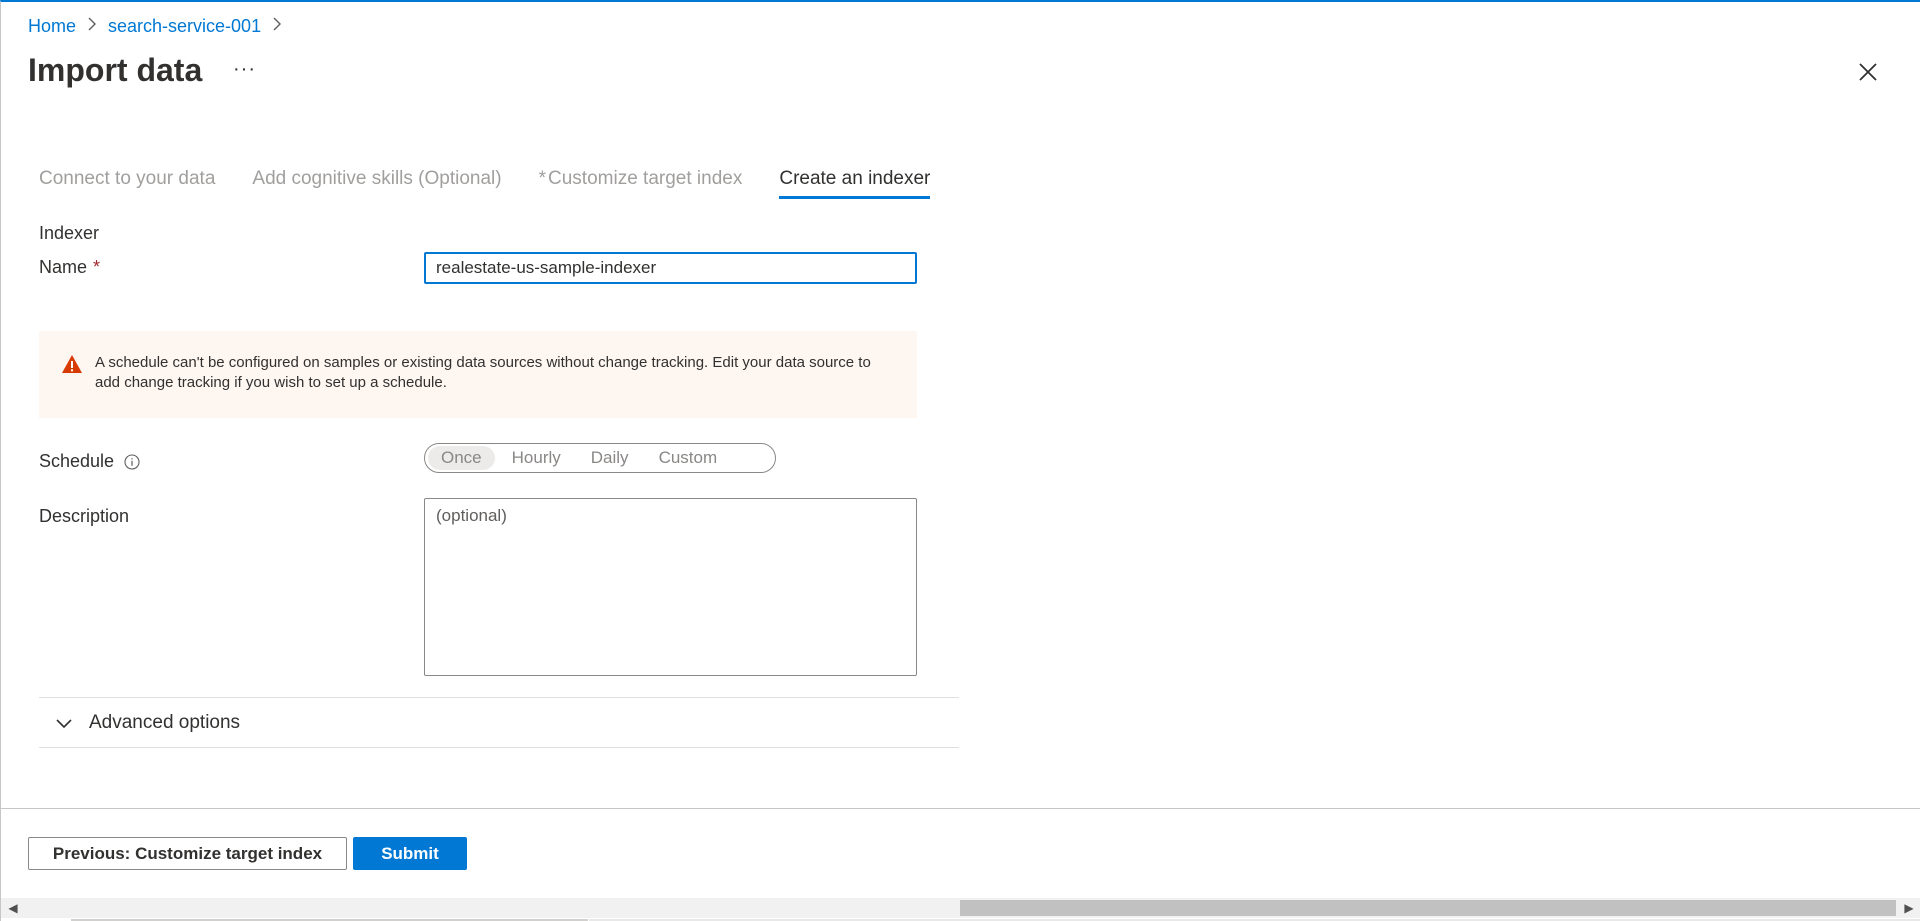 This screenshot has width=1920, height=921. I want to click on name-label: Name *, so click(69, 267).